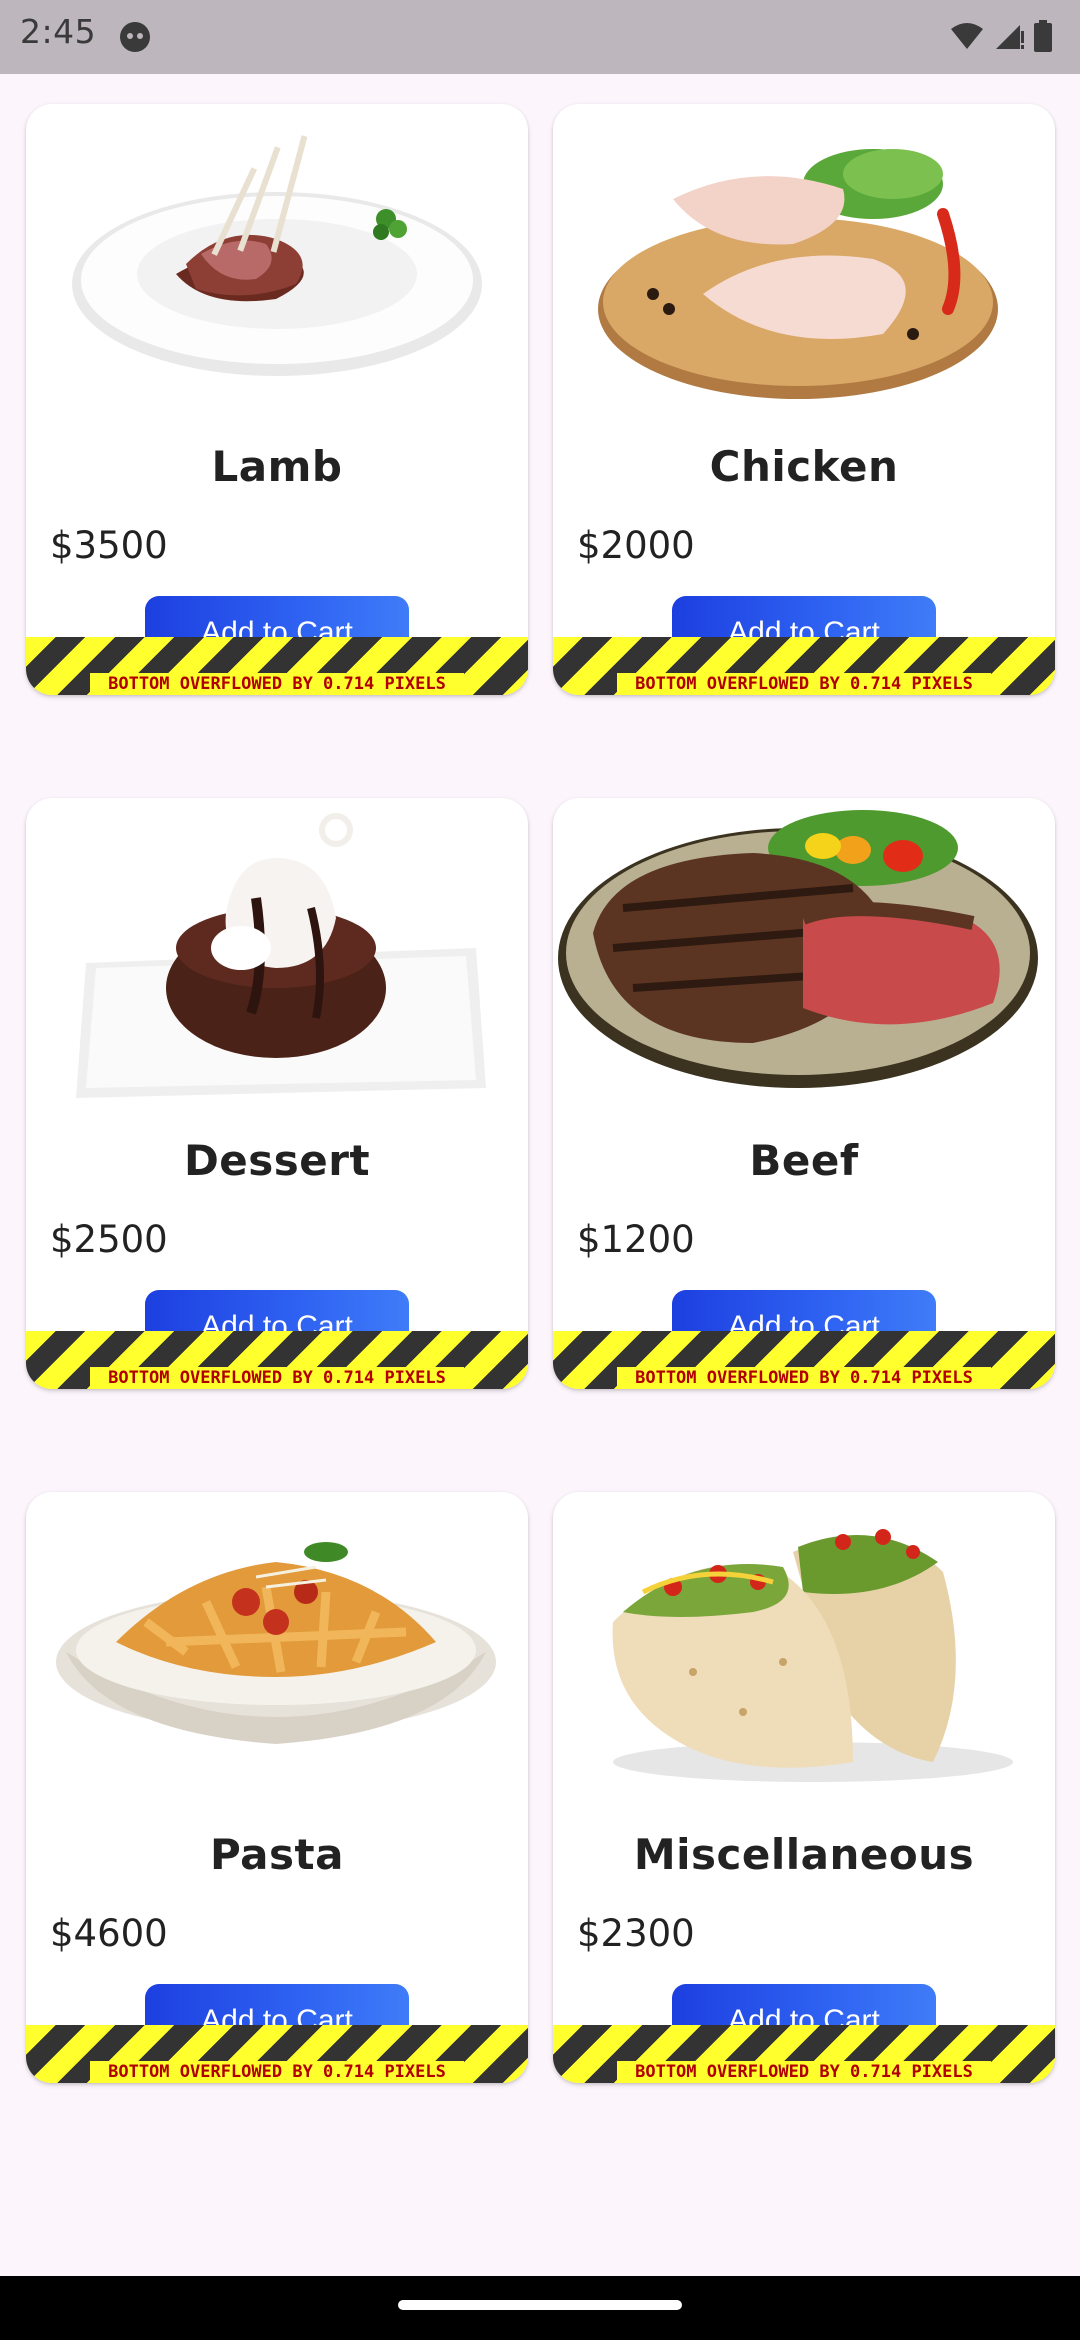  What do you see at coordinates (1043, 36) in the screenshot?
I see `battery-icon` at bounding box center [1043, 36].